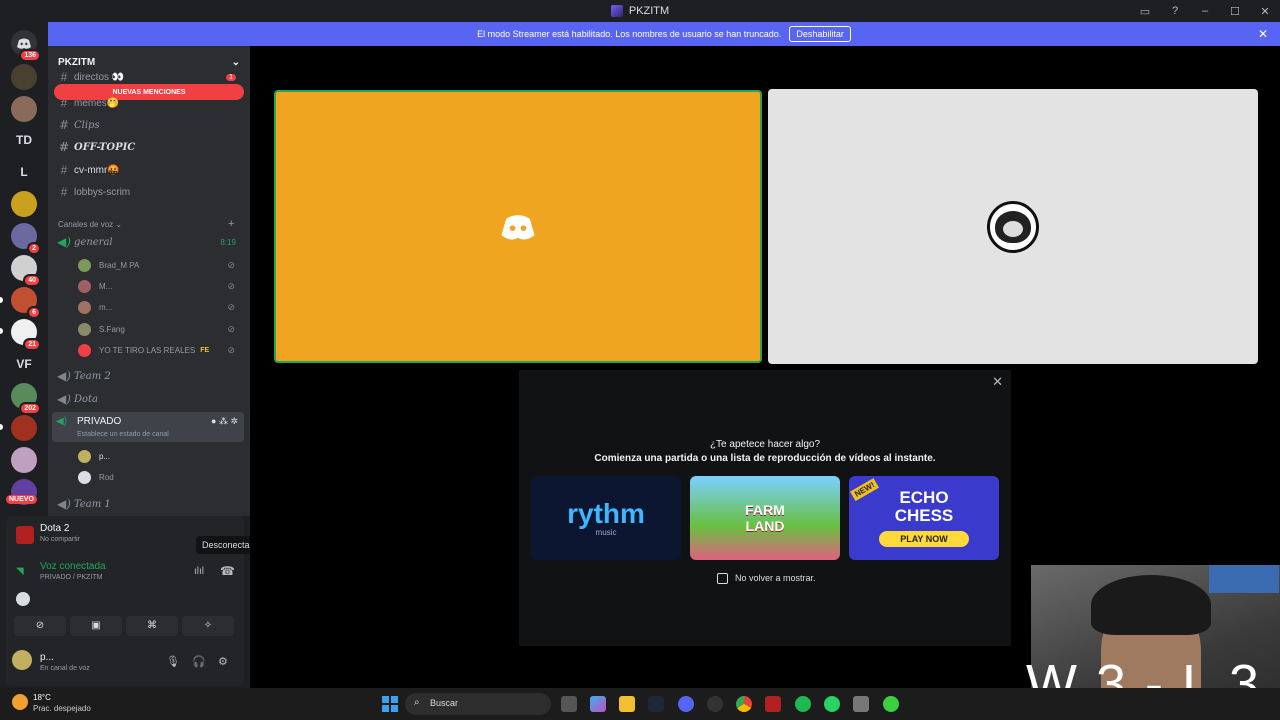  I want to click on server-l: L, so click(24, 172).